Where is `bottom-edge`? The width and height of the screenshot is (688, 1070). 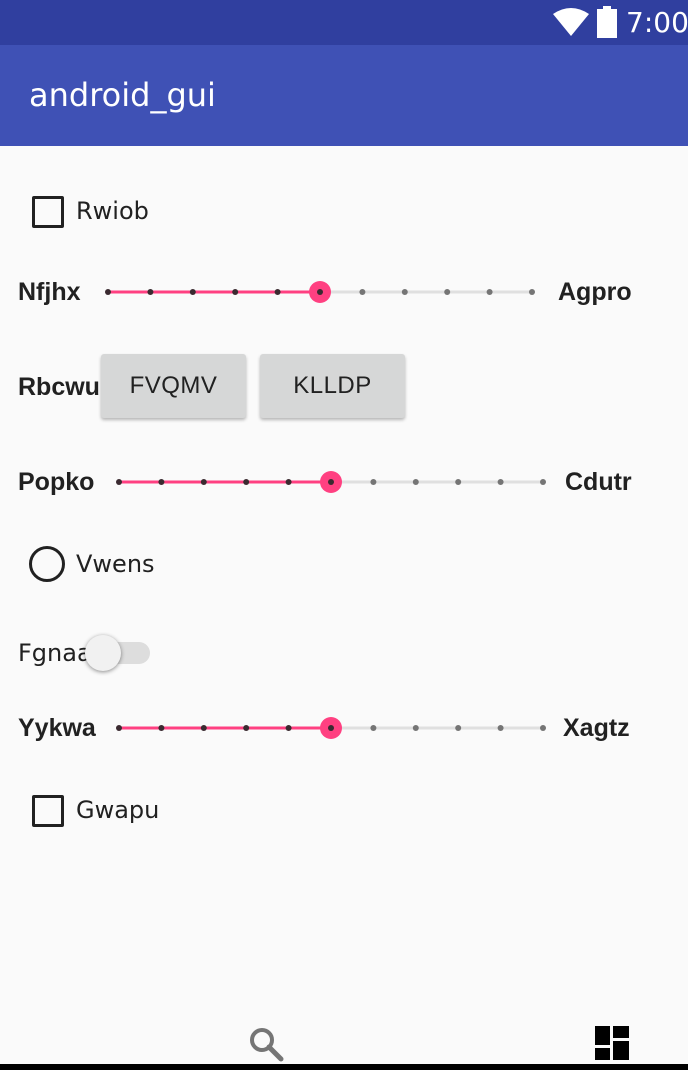
bottom-edge is located at coordinates (344, 1067).